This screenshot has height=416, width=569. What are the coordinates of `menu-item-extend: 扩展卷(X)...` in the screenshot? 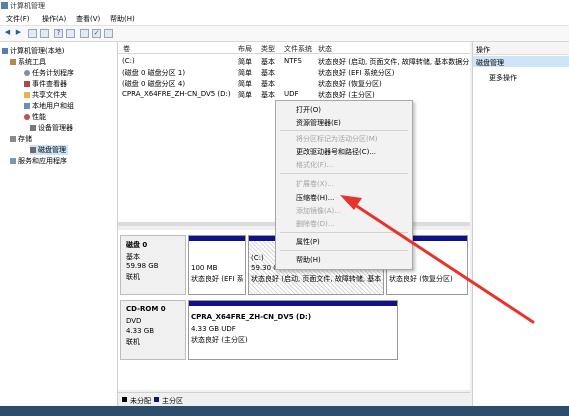 It's located at (315, 184).